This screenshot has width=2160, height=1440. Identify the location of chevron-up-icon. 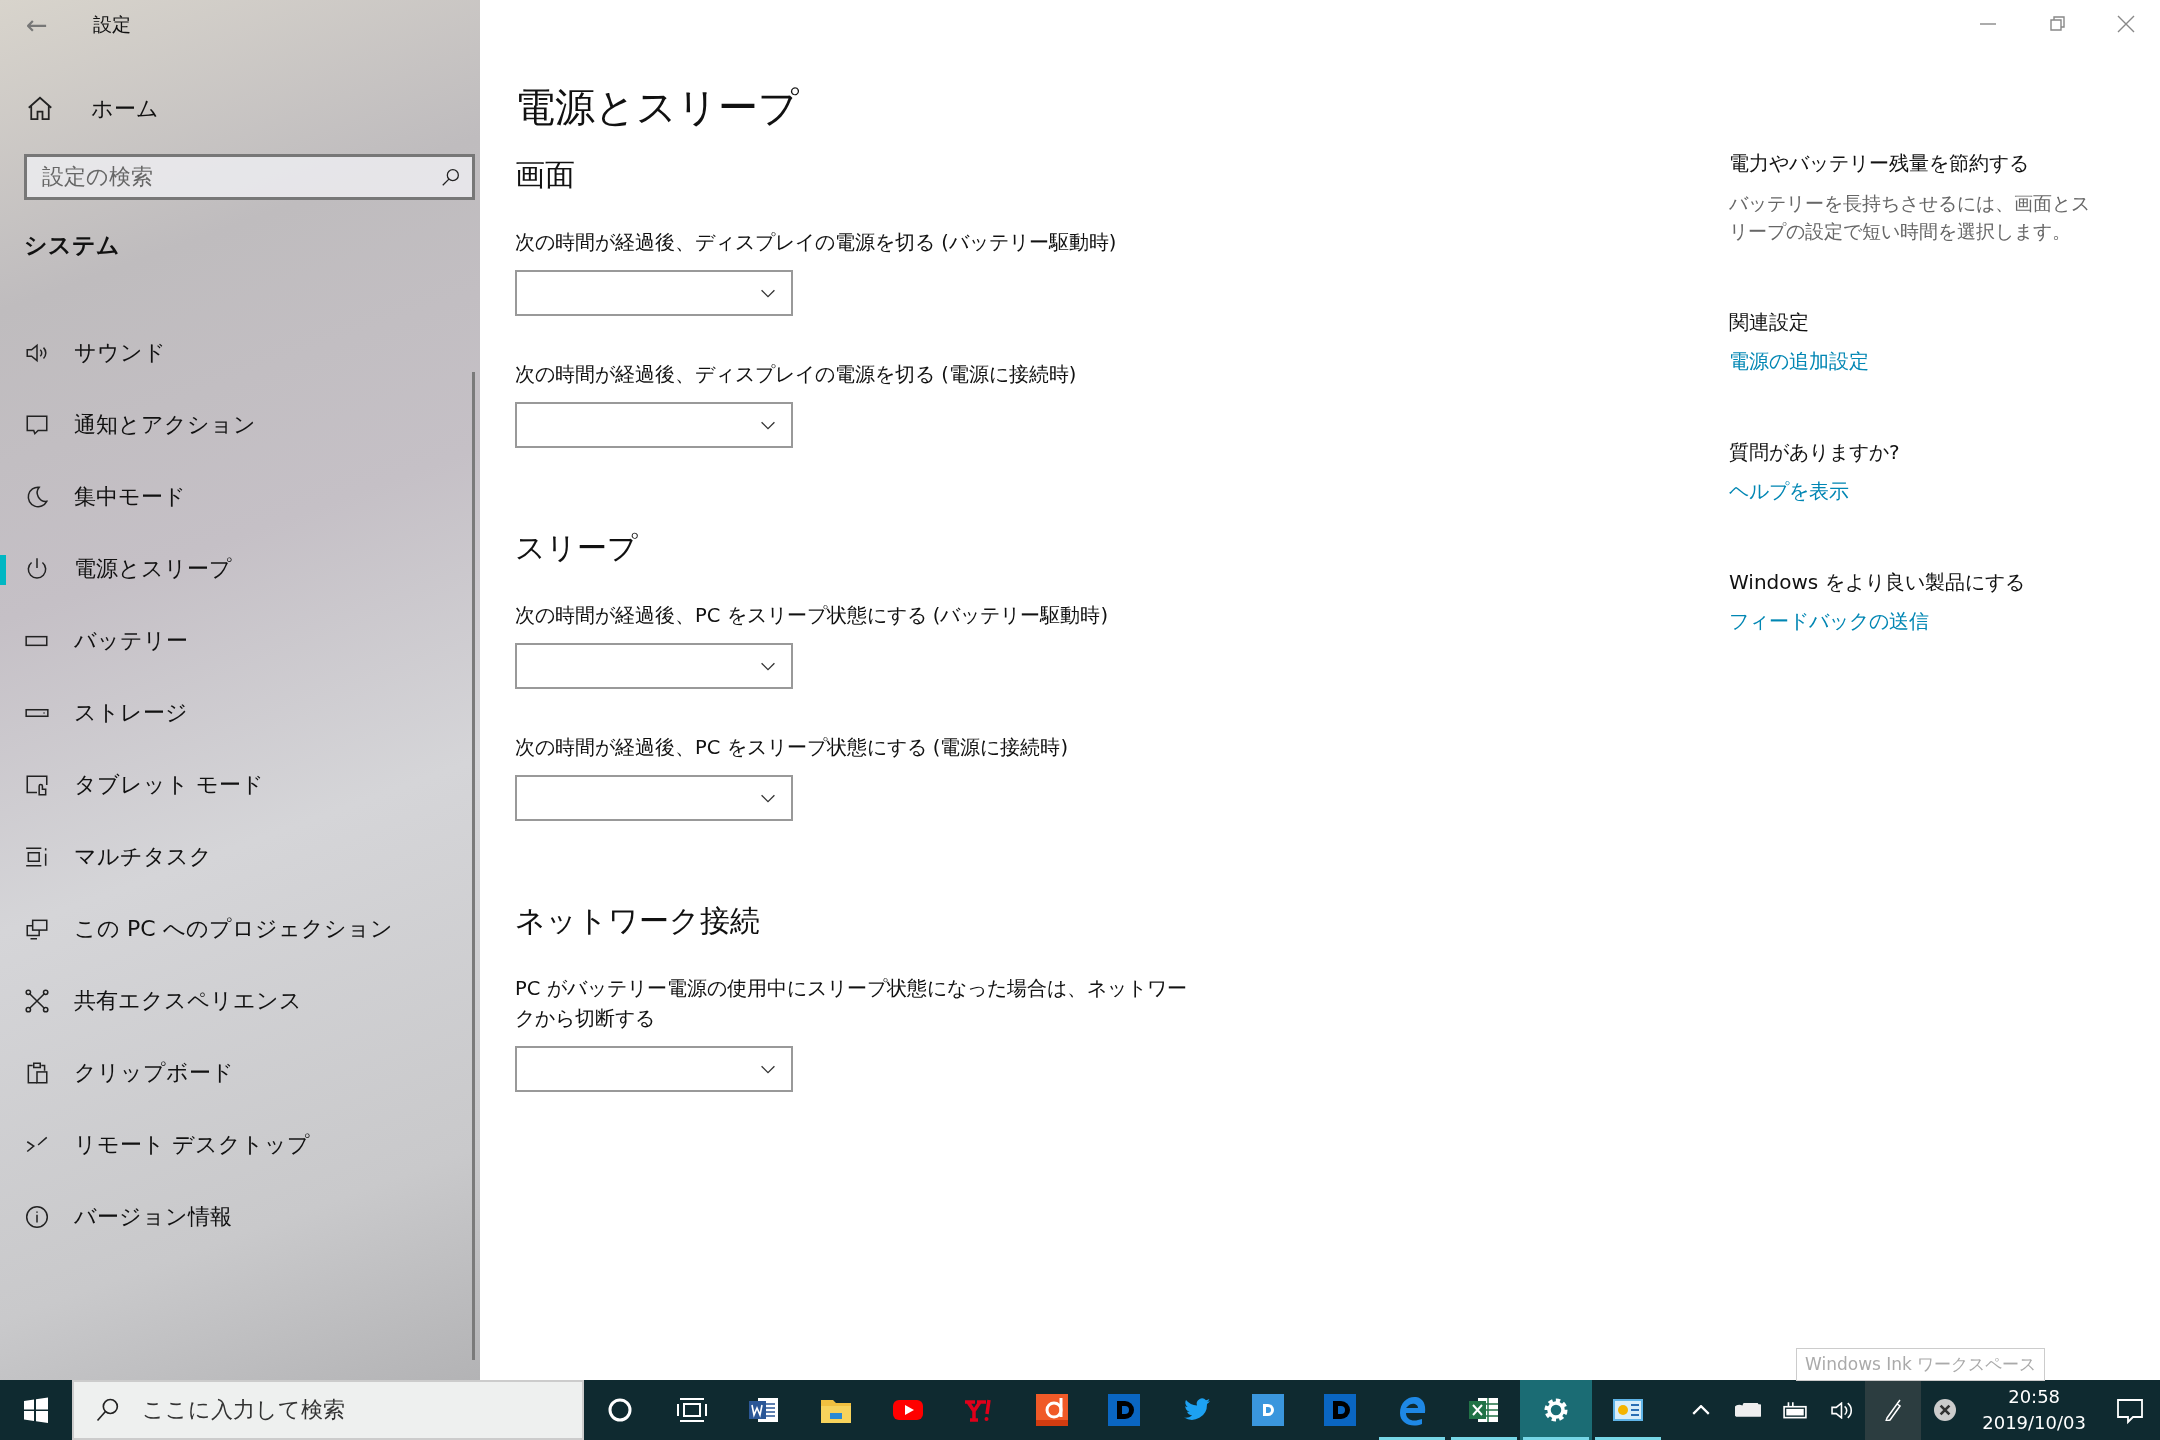
(1700, 1410).